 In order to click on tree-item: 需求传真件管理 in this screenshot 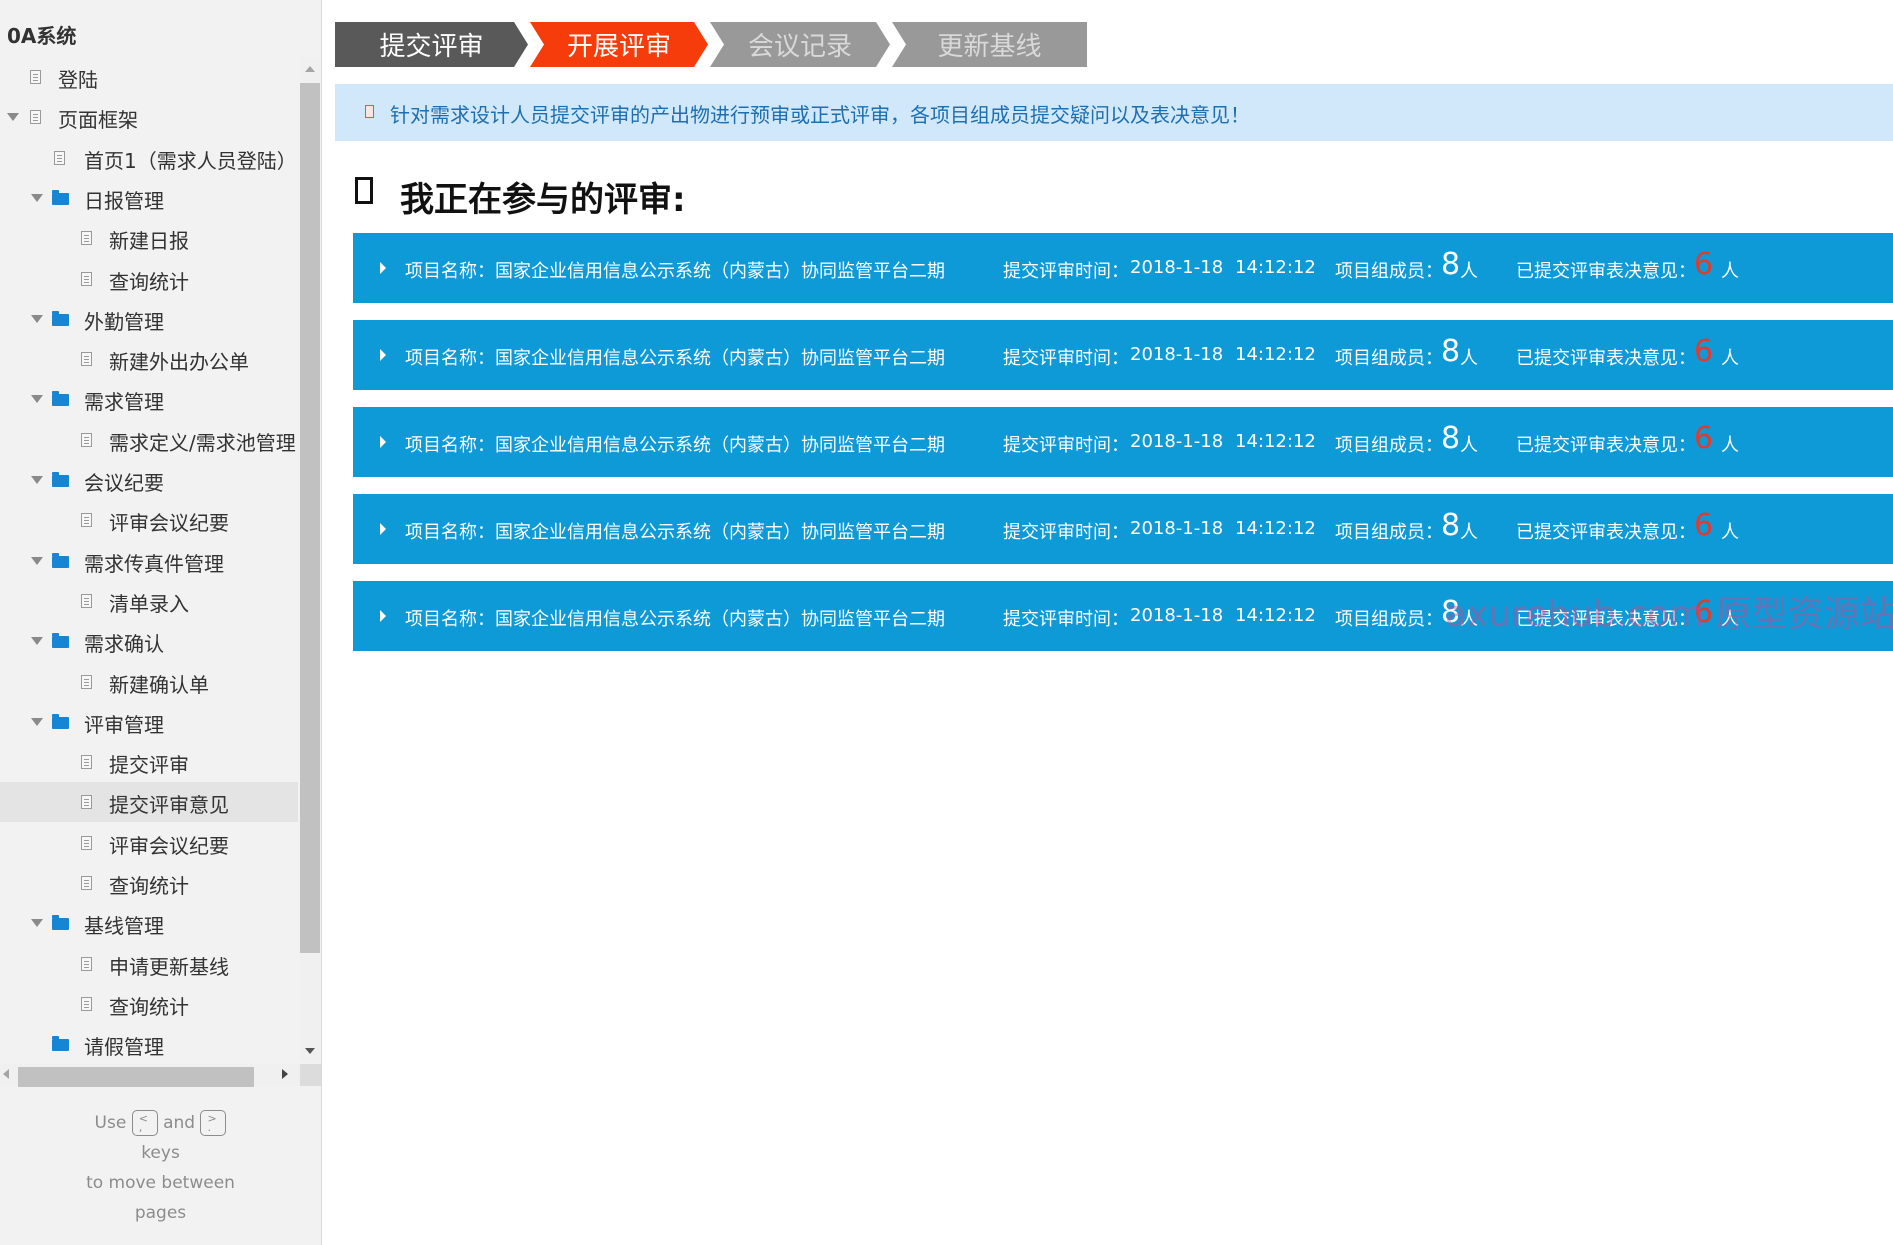, I will do `click(149, 561)`.